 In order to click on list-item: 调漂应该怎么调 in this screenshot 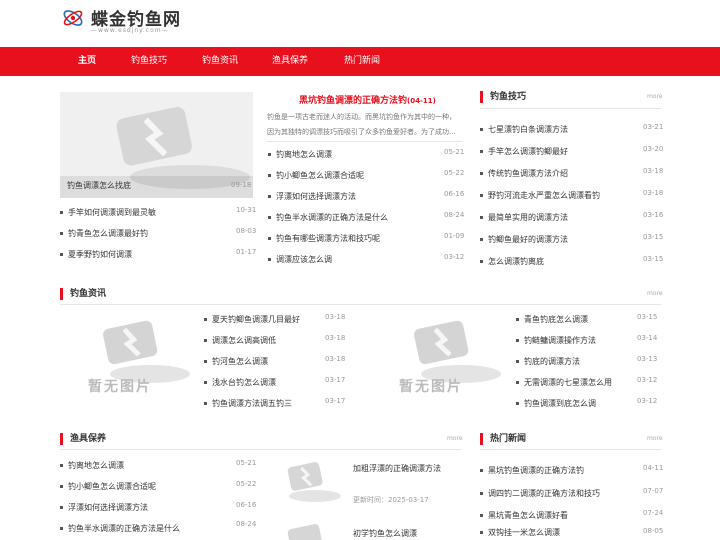, I will do `click(300, 260)`.